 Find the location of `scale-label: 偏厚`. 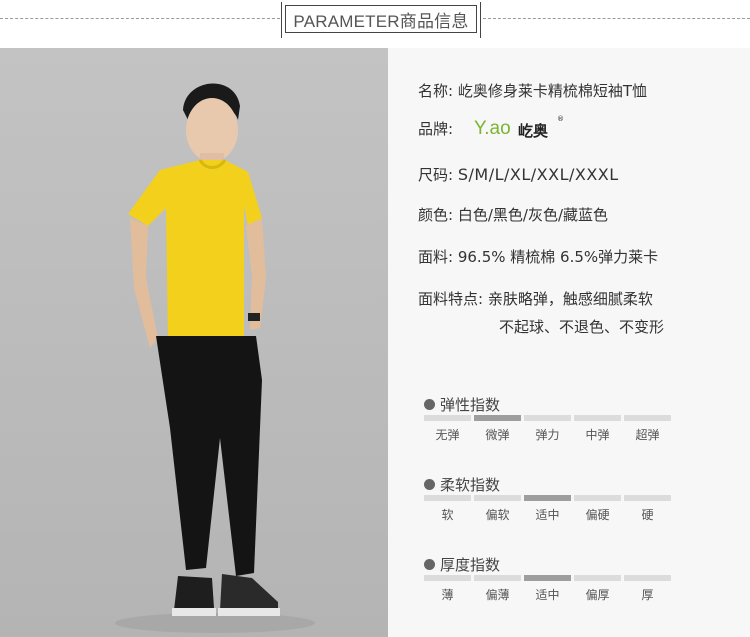

scale-label: 偏厚 is located at coordinates (597, 595).